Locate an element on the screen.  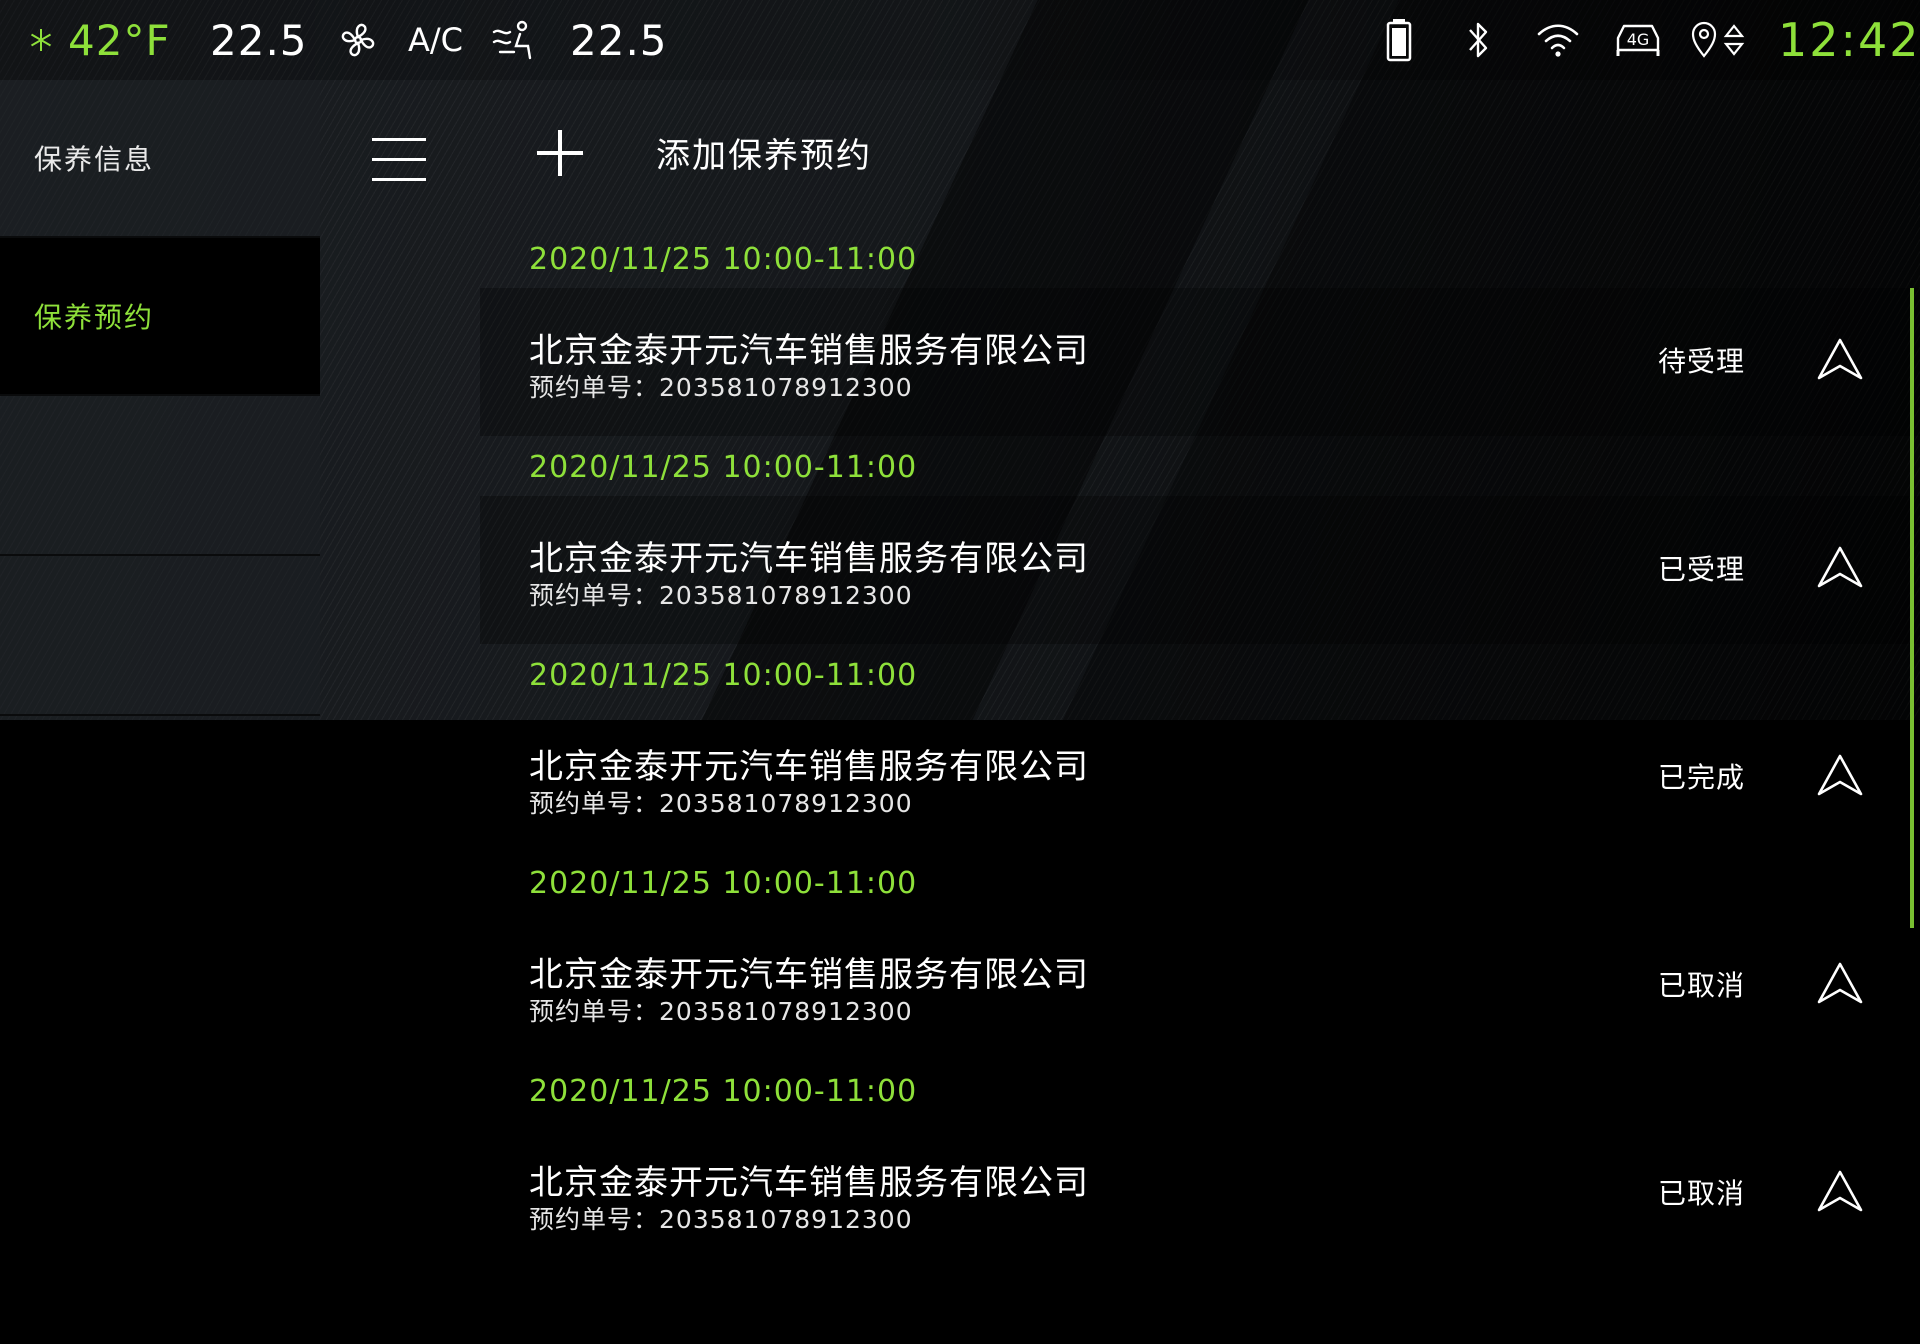
sidebar-item-maintenance-appointment: 保养预约 is located at coordinates (160, 317).